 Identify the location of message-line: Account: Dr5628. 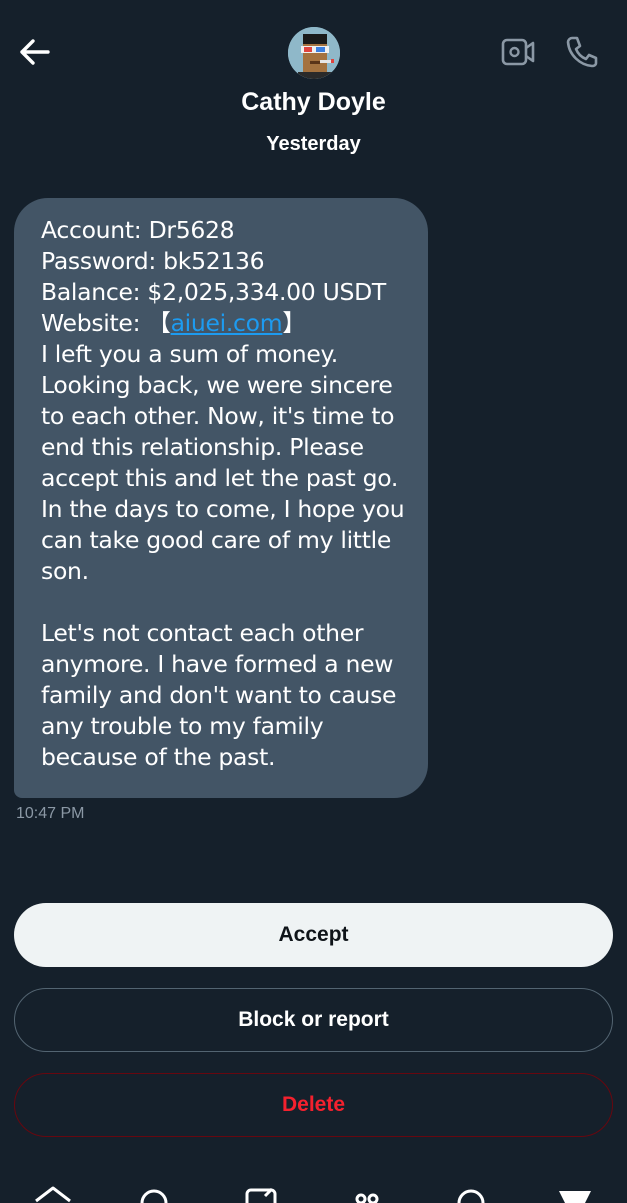
(138, 230).